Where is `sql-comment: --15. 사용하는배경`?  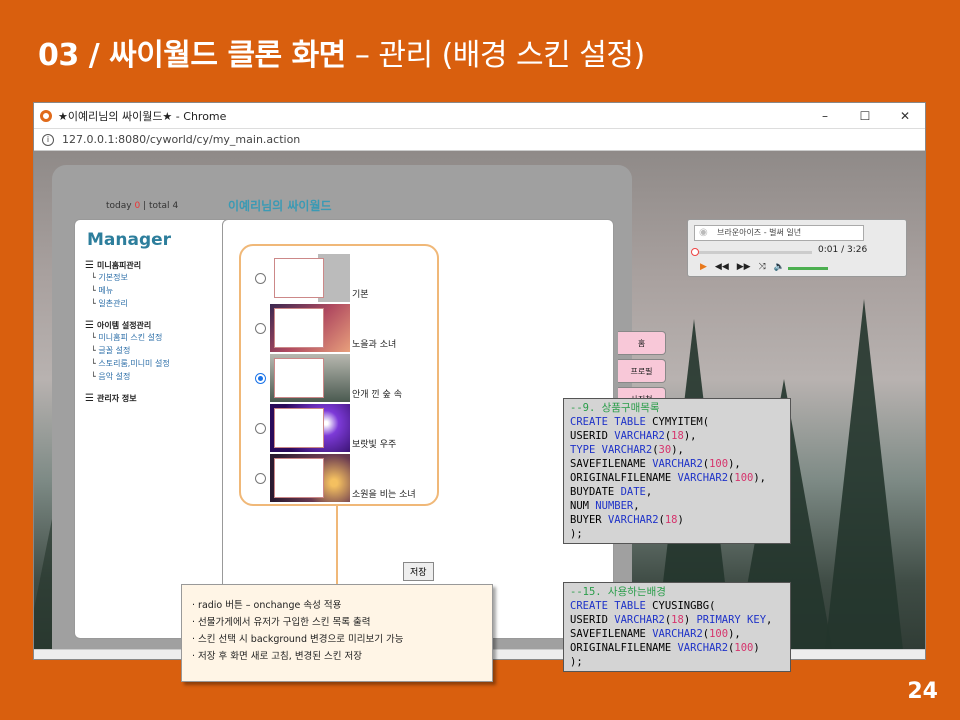
sql-comment: --15. 사용하는배경 is located at coordinates (618, 592).